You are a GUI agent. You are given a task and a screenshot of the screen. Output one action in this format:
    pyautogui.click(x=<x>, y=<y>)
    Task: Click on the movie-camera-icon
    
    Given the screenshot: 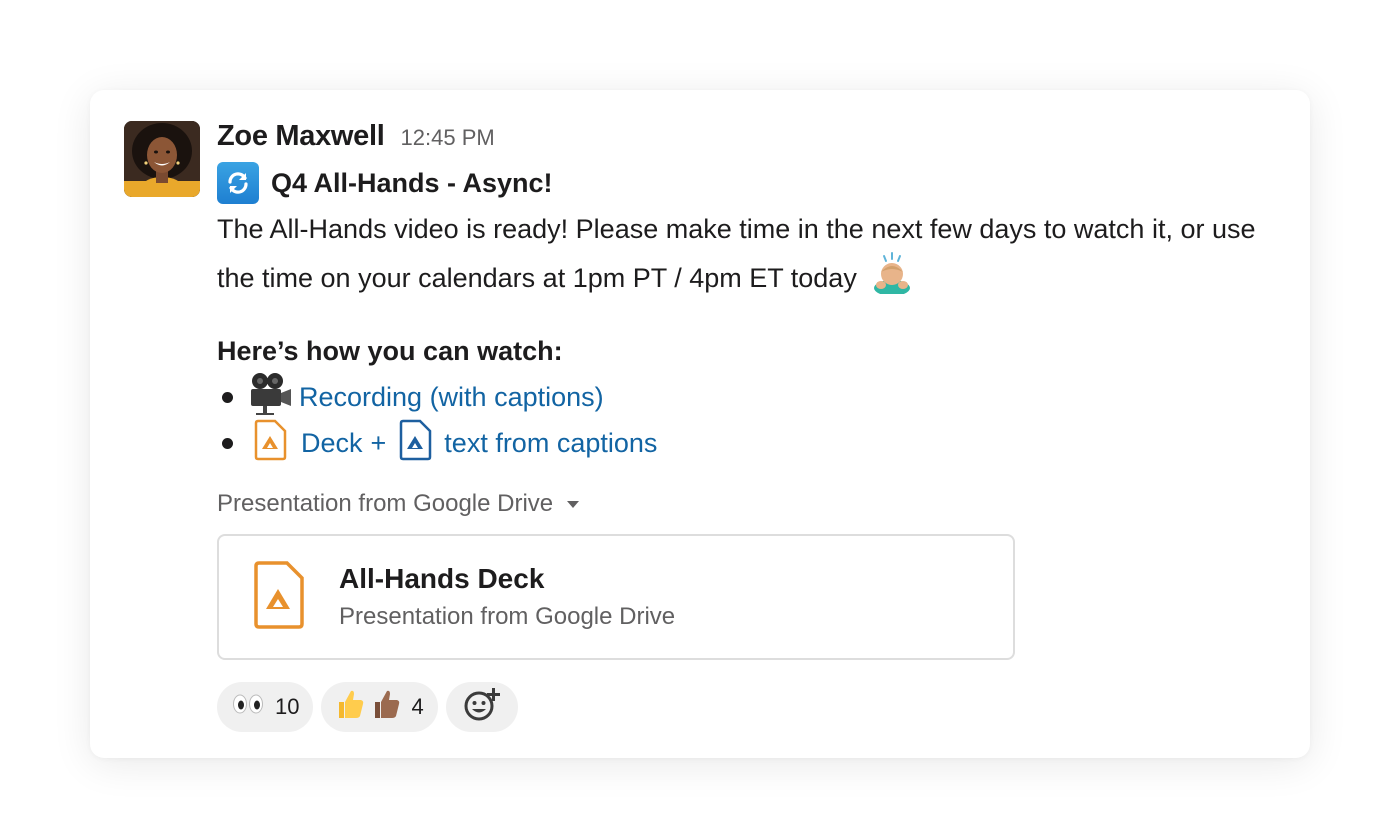 What is the action you would take?
    pyautogui.click(x=270, y=397)
    